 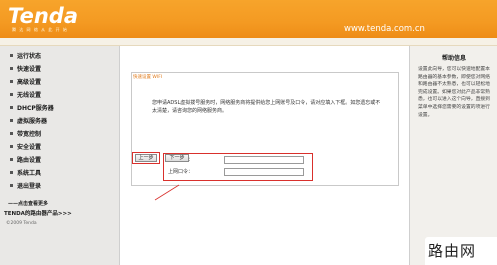 I want to click on watermark-text: 路由网, so click(x=452, y=251).